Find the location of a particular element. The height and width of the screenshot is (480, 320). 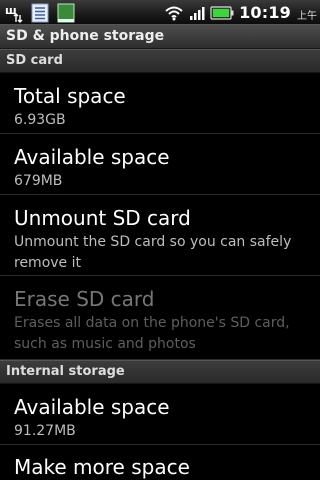

list-item-sd-total-space: Total space 6.93GB is located at coordinates (160, 103).